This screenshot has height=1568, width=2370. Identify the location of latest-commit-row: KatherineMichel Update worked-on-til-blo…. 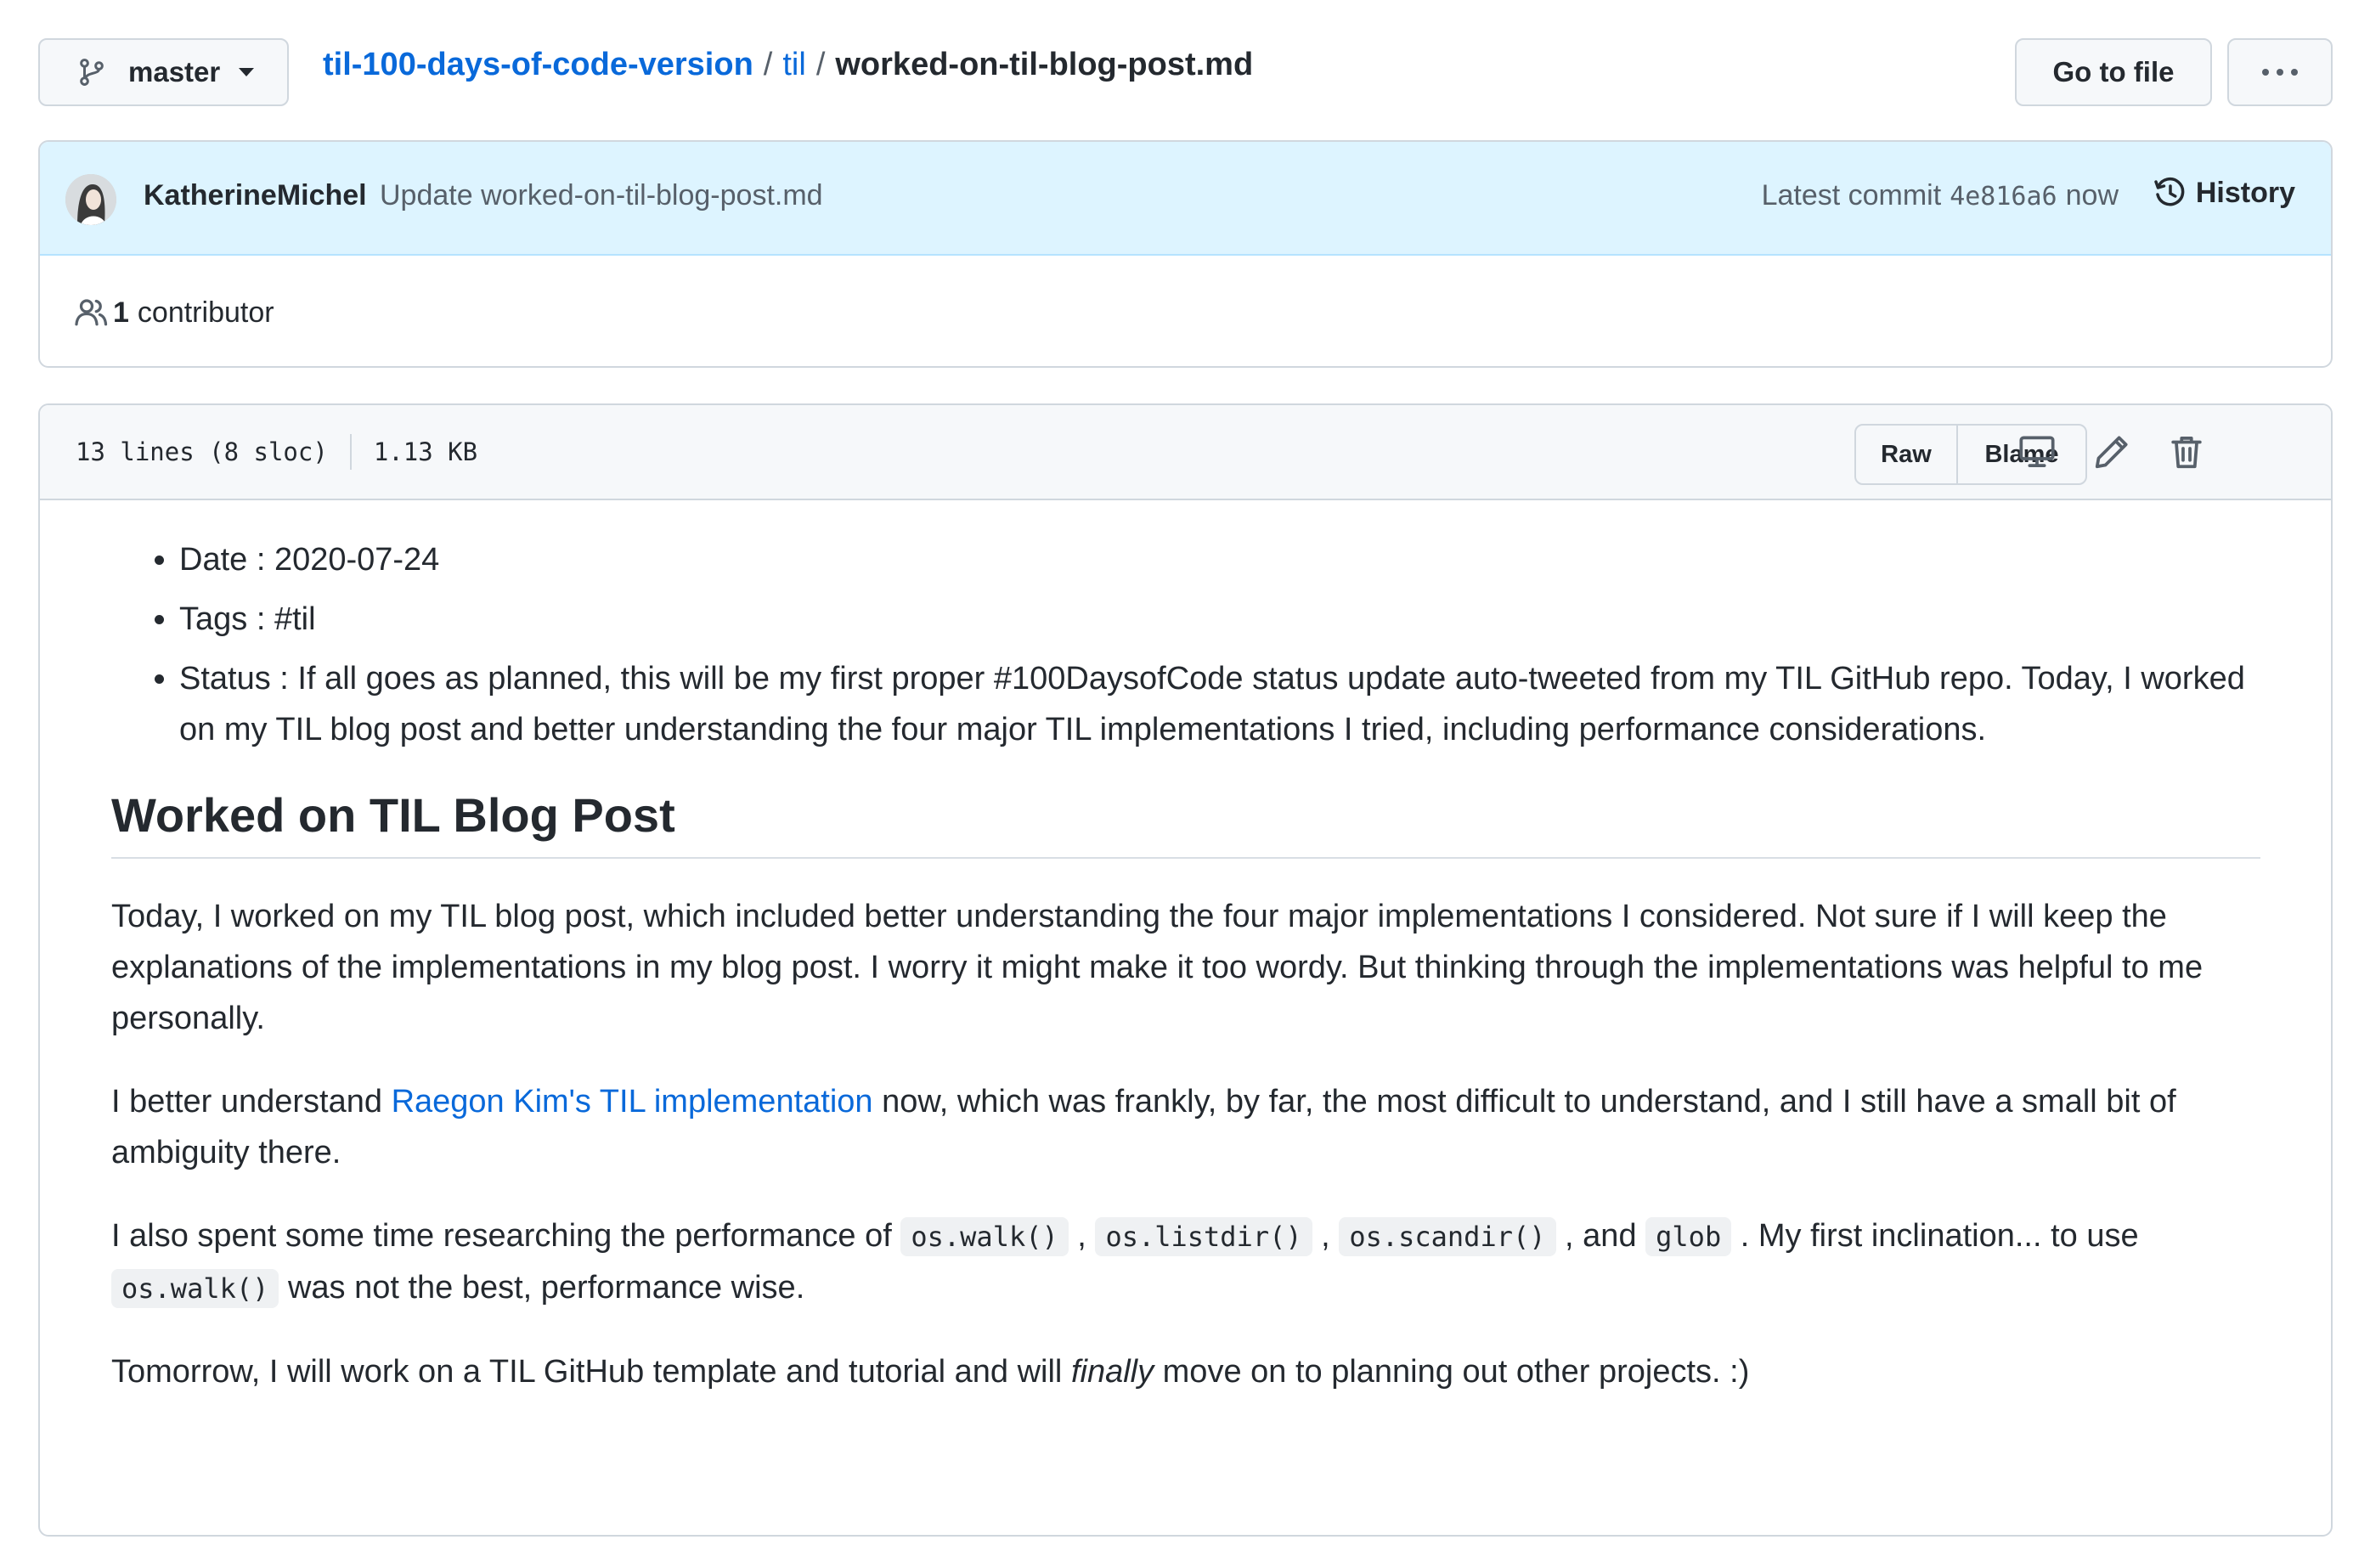
(1185, 199).